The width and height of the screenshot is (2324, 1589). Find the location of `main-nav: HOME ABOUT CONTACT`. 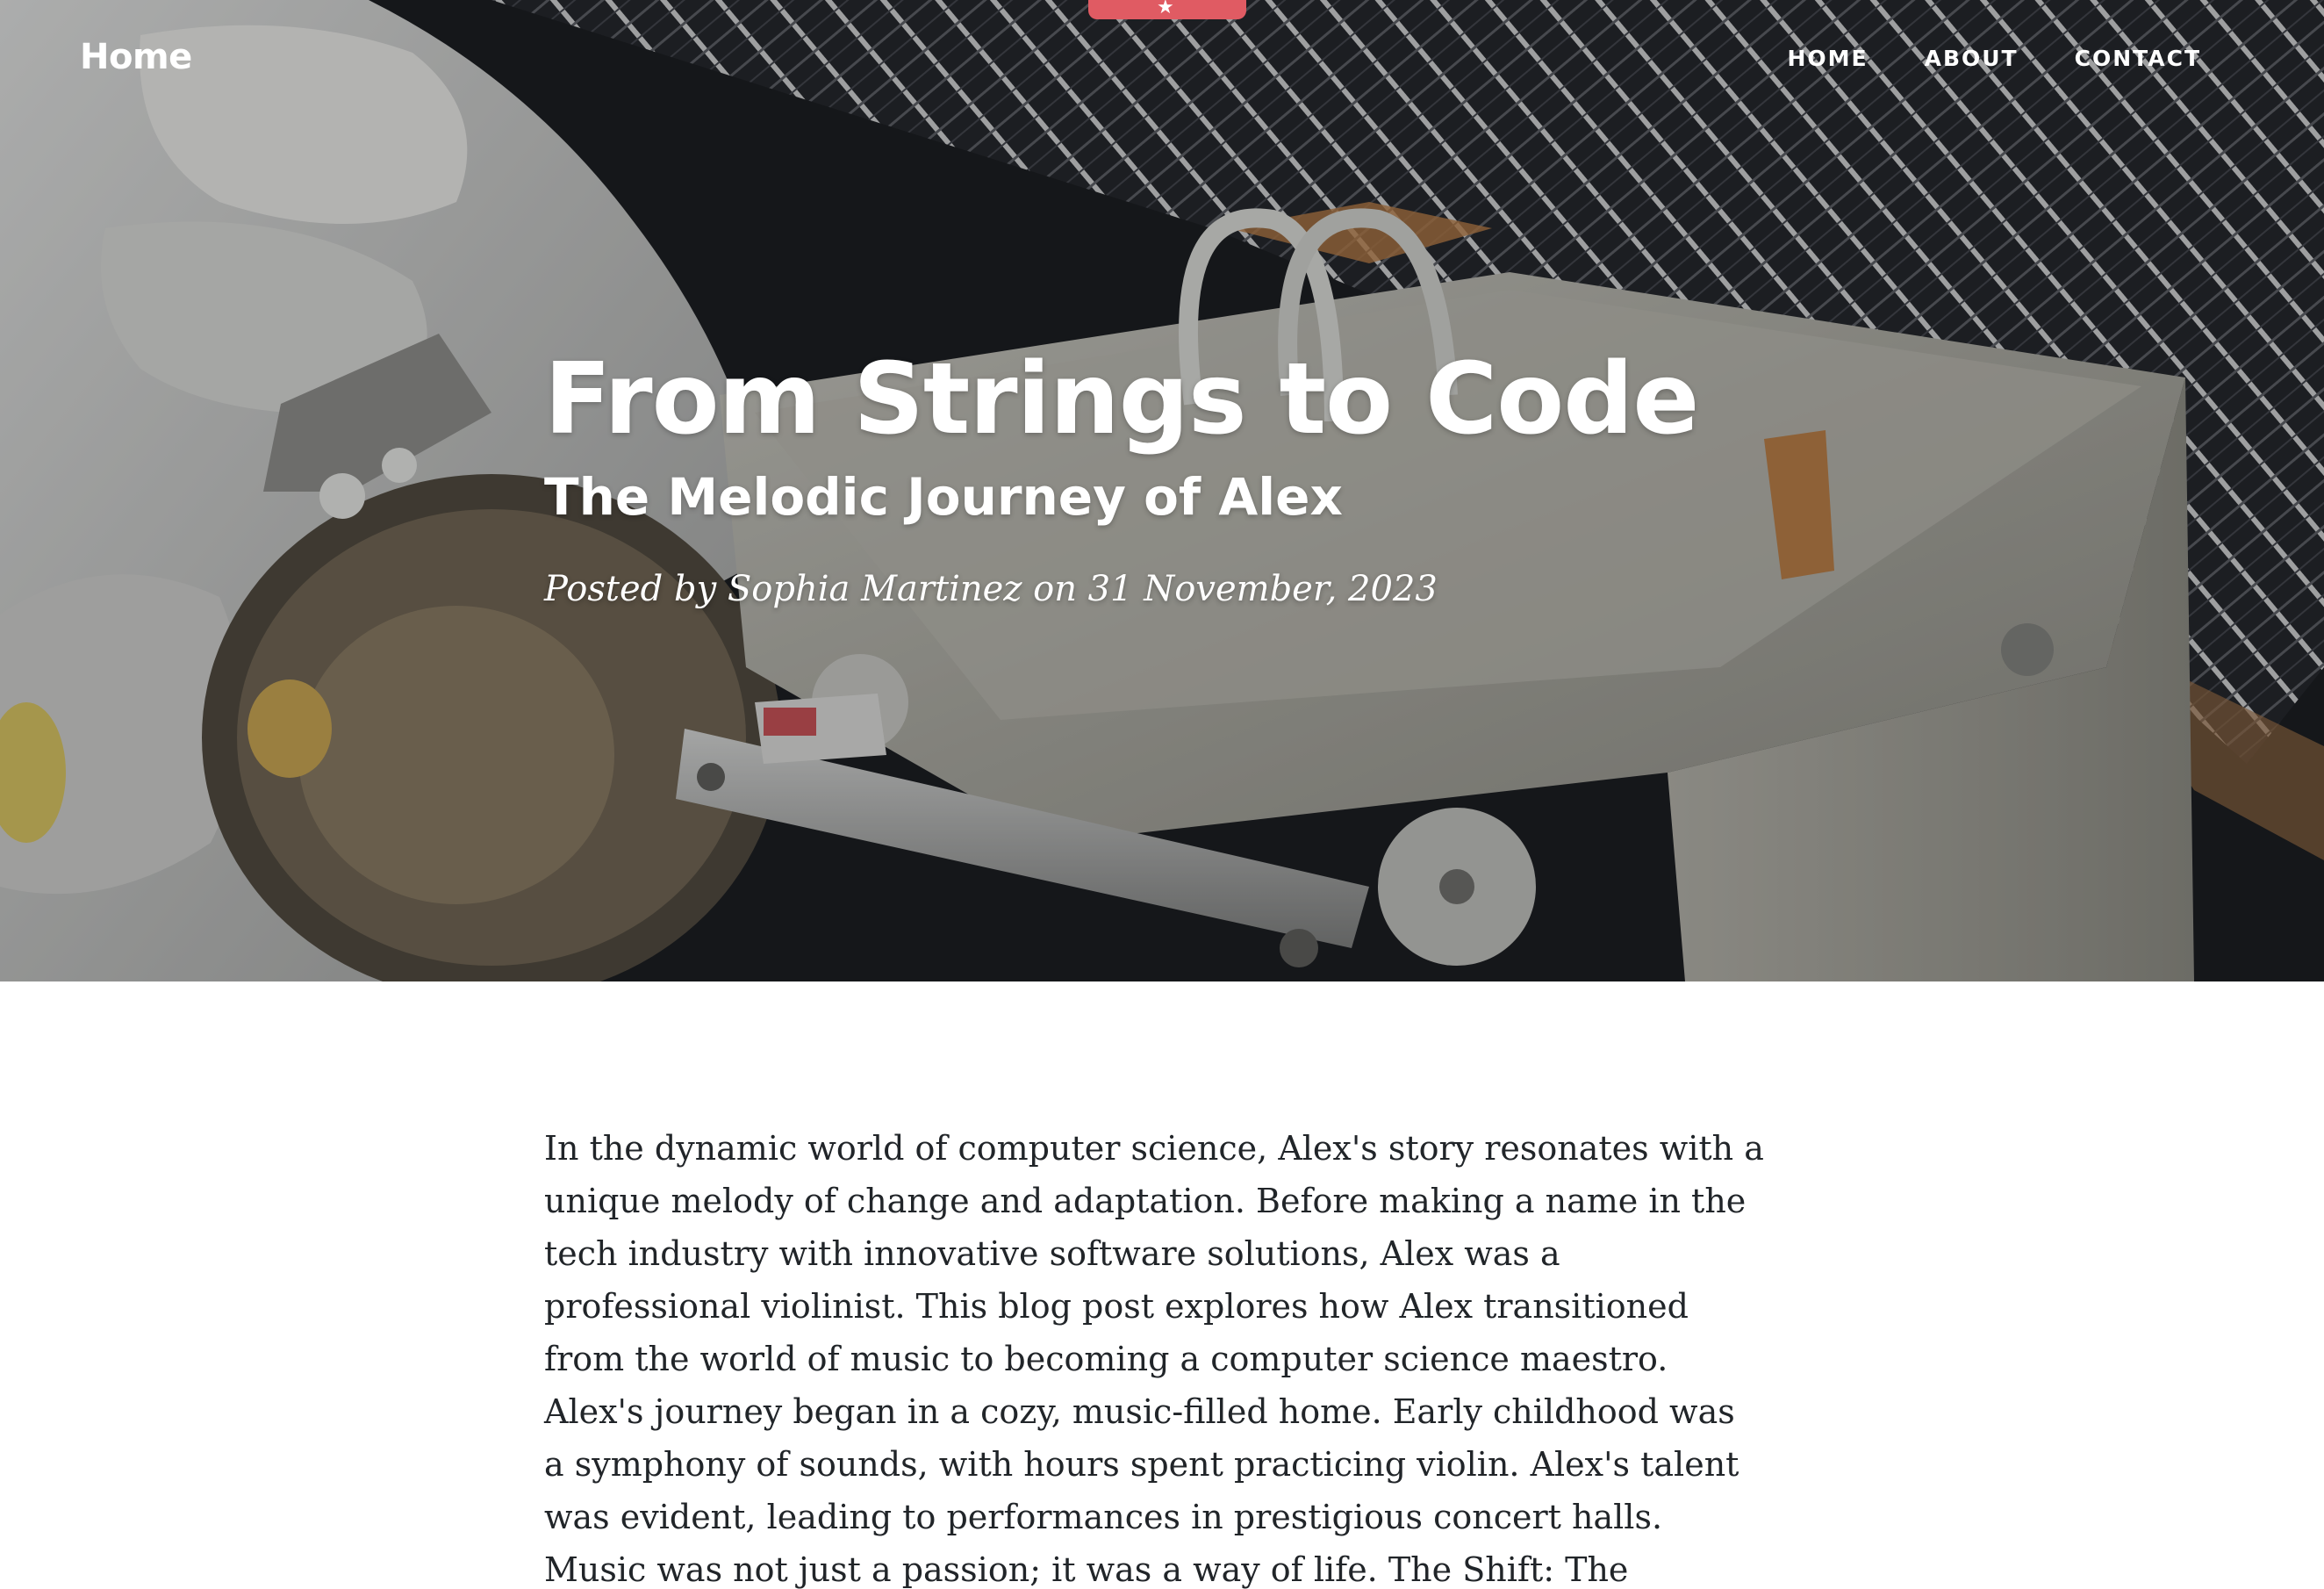

main-nav: HOME ABOUT CONTACT is located at coordinates (1994, 58).